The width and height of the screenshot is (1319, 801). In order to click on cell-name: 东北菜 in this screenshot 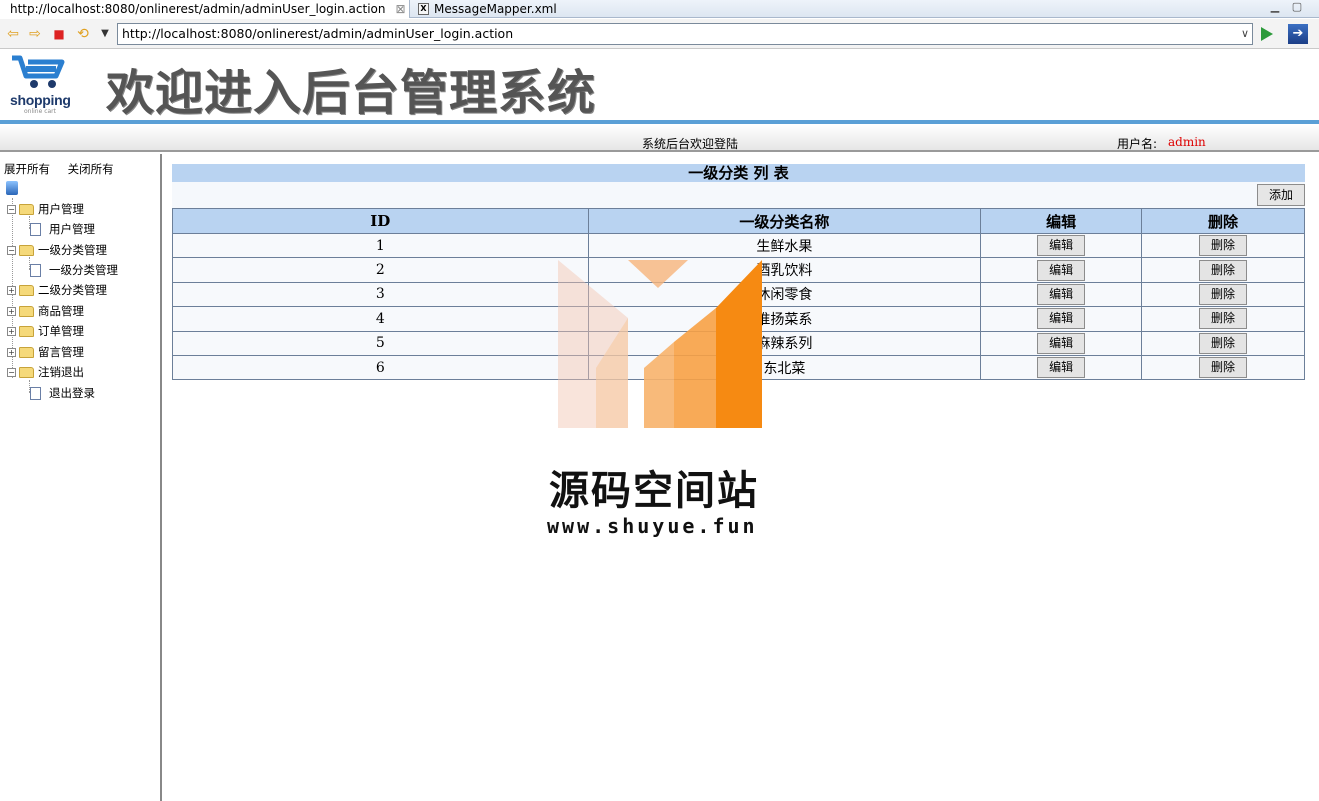, I will do `click(784, 367)`.